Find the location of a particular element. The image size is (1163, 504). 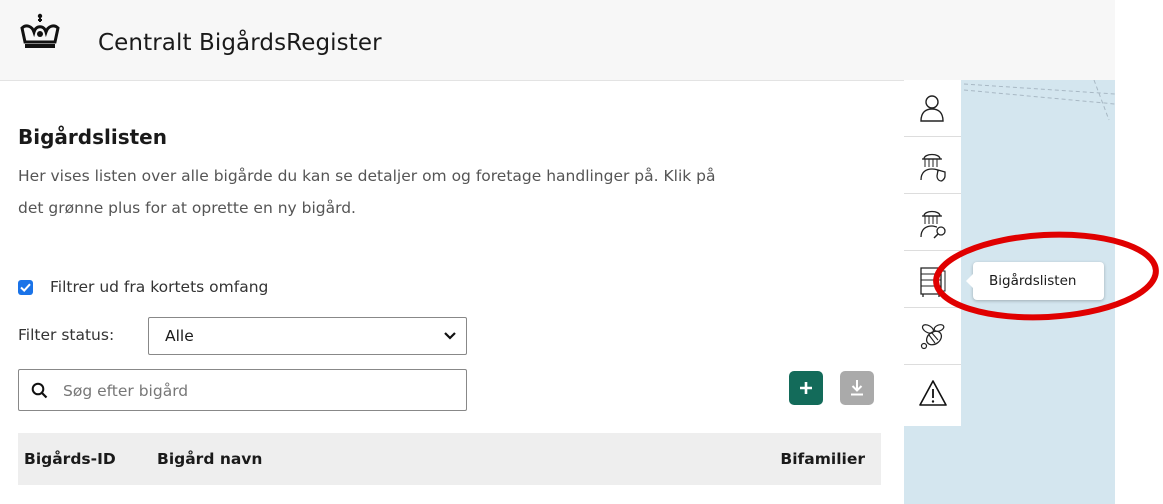

search-icon is located at coordinates (39, 390).